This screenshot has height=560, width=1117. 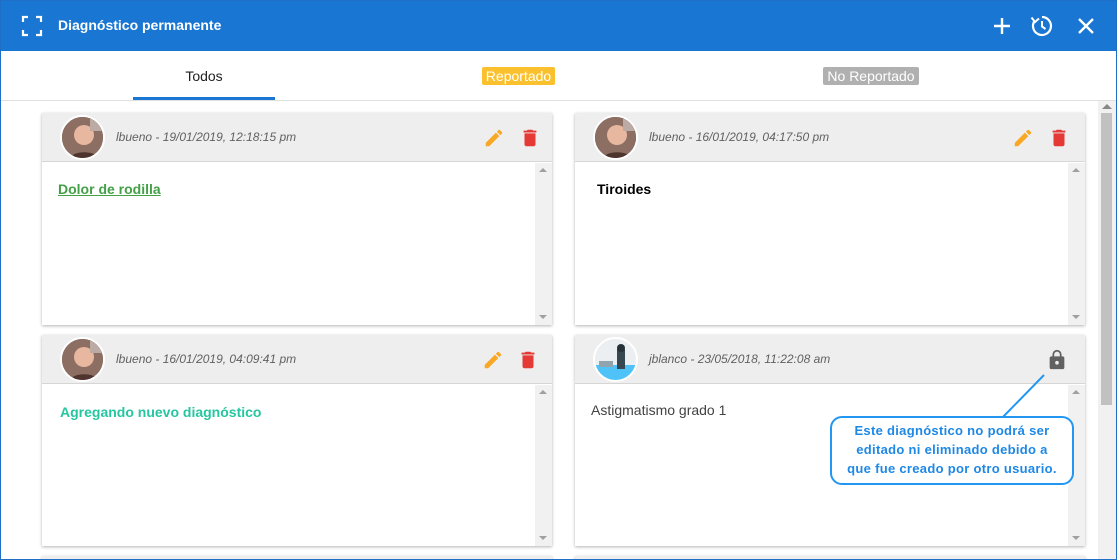 I want to click on lock-icon, so click(x=1057, y=359).